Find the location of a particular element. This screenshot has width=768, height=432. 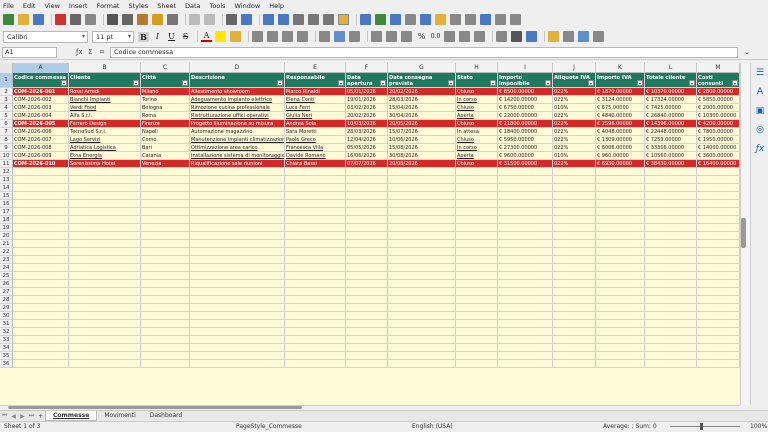

row-header: 33 is located at coordinates (6, 340).